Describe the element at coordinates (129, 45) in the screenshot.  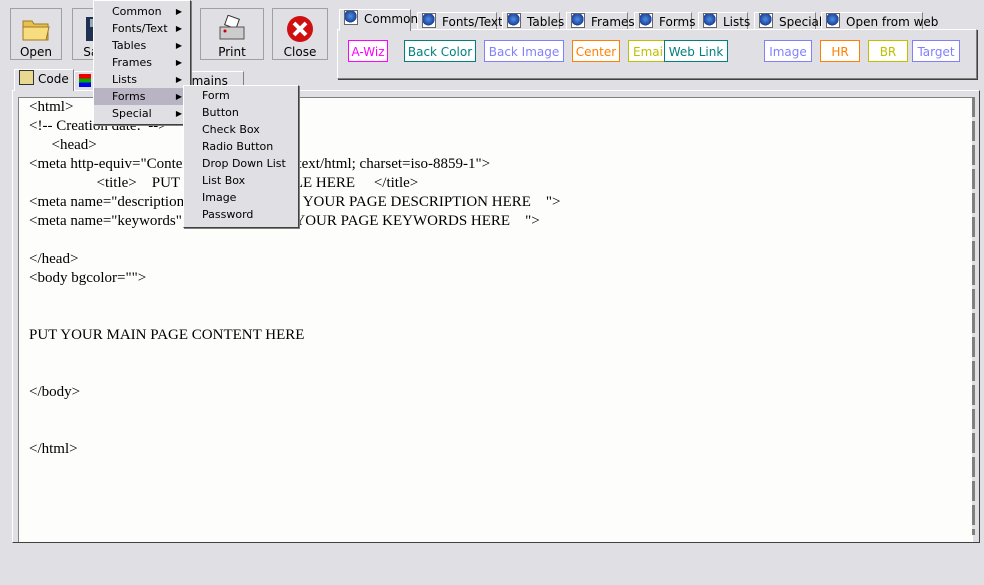
I see `menu-item-label: Tables` at that location.